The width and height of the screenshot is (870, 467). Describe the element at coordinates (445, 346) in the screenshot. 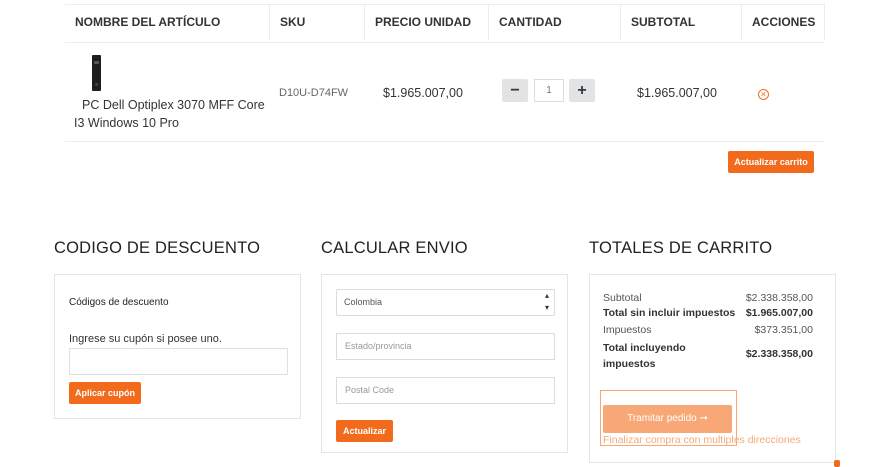

I see `state-province-input: Estado/provincia` at that location.